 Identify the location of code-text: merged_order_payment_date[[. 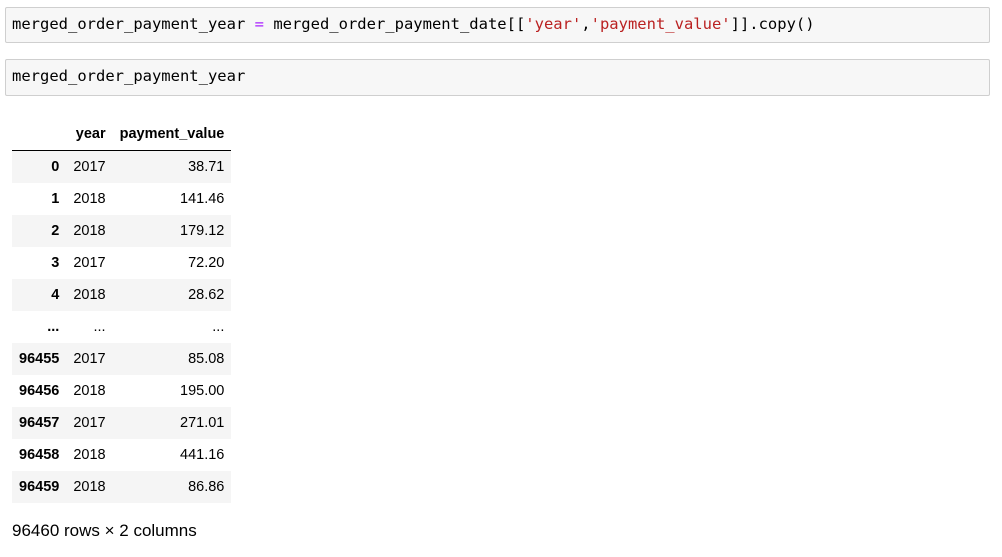
(394, 24).